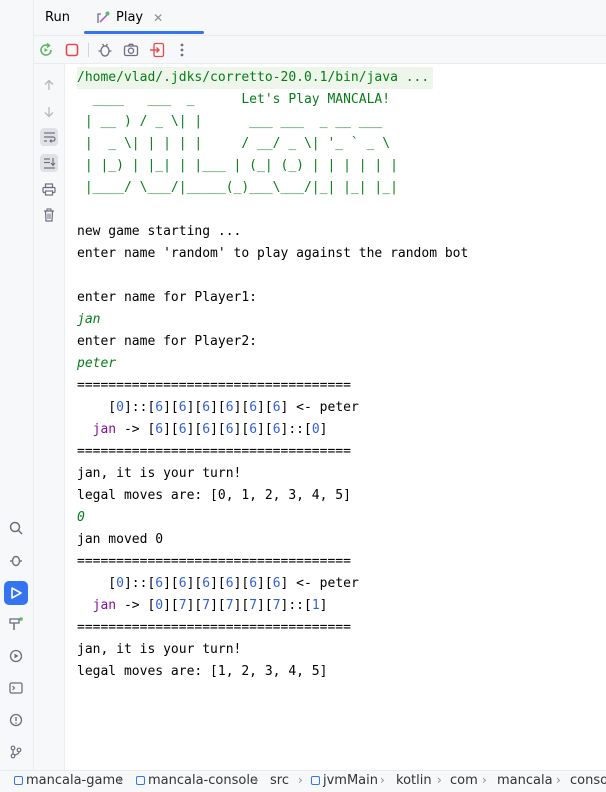 The image size is (606, 792). Describe the element at coordinates (120, 539) in the screenshot. I see `moved-message: jan moved 0` at that location.